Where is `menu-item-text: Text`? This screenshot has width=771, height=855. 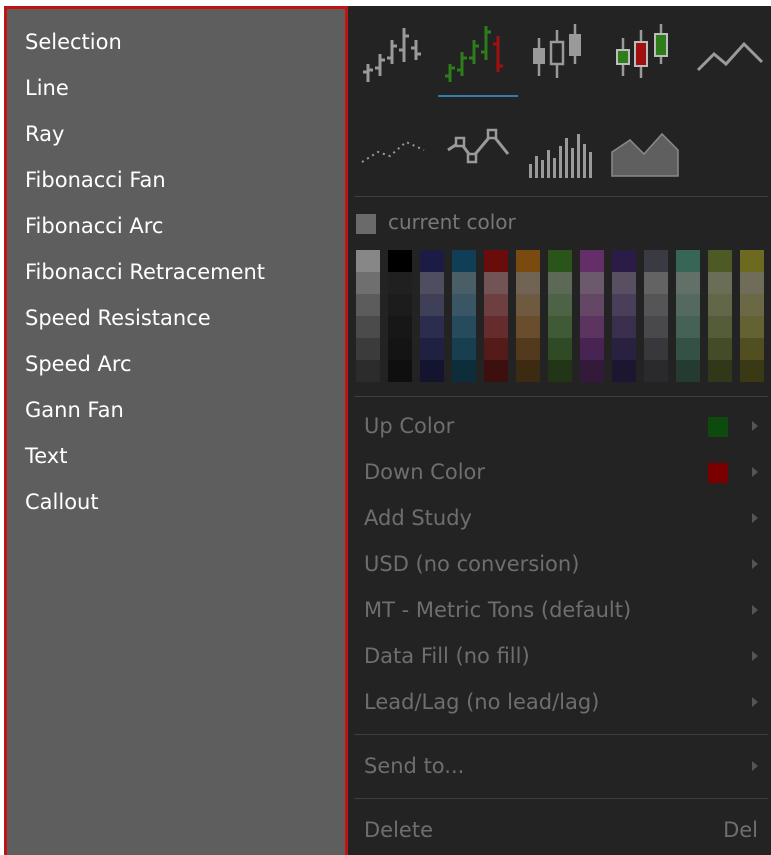 menu-item-text: Text is located at coordinates (46, 456).